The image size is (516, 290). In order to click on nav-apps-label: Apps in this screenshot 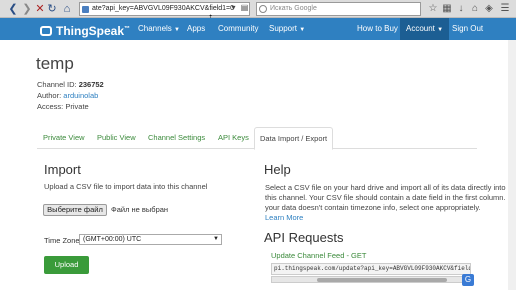, I will do `click(196, 28)`.